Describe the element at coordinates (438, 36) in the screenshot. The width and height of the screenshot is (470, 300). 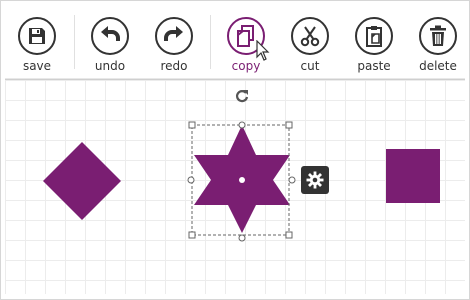
I see `trash-icon` at that location.